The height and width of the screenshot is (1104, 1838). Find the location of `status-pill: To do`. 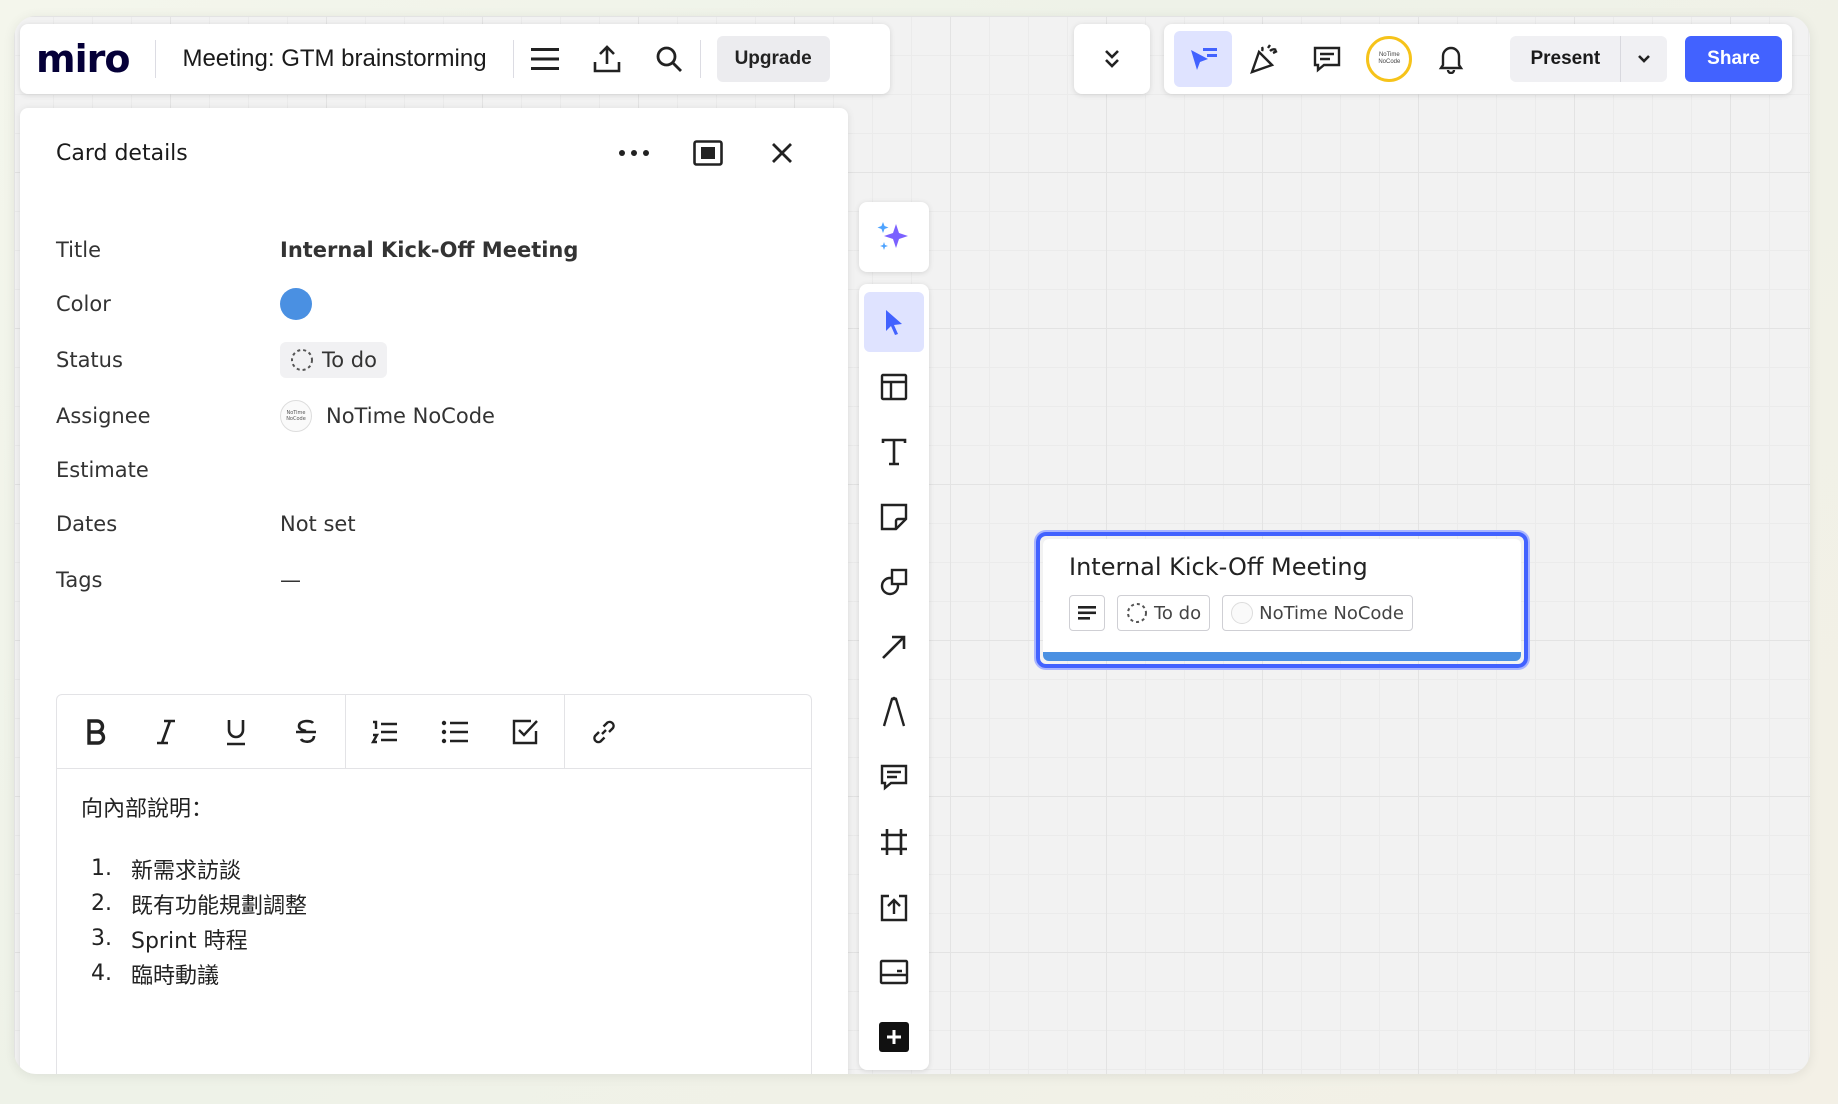

status-pill: To do is located at coordinates (333, 360).